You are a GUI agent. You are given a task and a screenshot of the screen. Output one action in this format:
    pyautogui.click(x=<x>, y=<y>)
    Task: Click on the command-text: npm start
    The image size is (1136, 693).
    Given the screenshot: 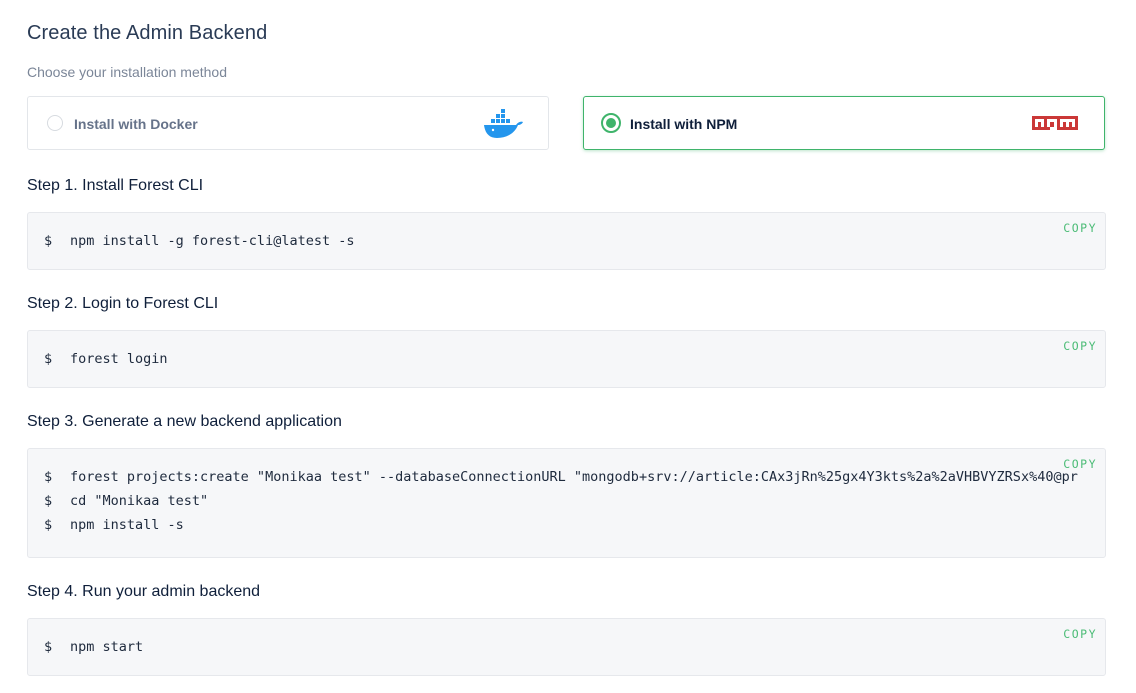 What is the action you would take?
    pyautogui.click(x=107, y=647)
    